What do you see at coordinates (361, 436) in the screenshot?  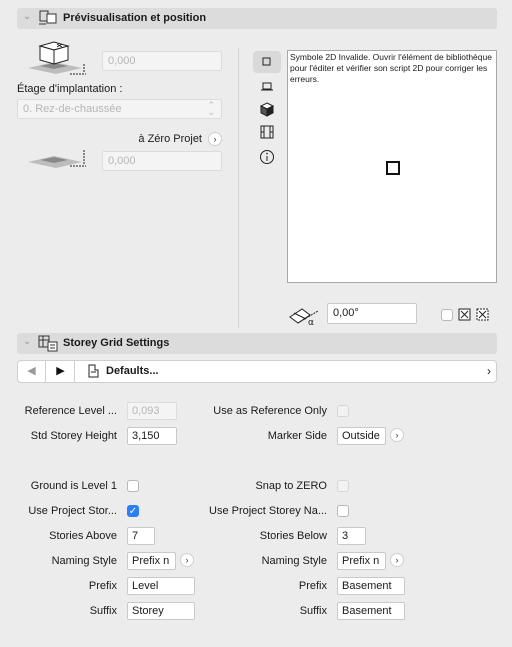 I see `marker-side-select: Outside` at bounding box center [361, 436].